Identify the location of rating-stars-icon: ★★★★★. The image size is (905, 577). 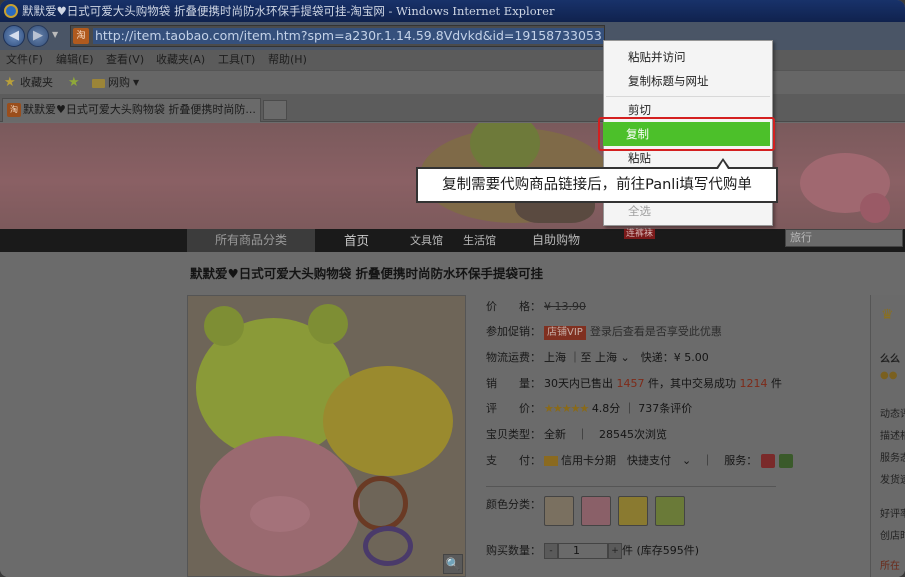
(566, 408).